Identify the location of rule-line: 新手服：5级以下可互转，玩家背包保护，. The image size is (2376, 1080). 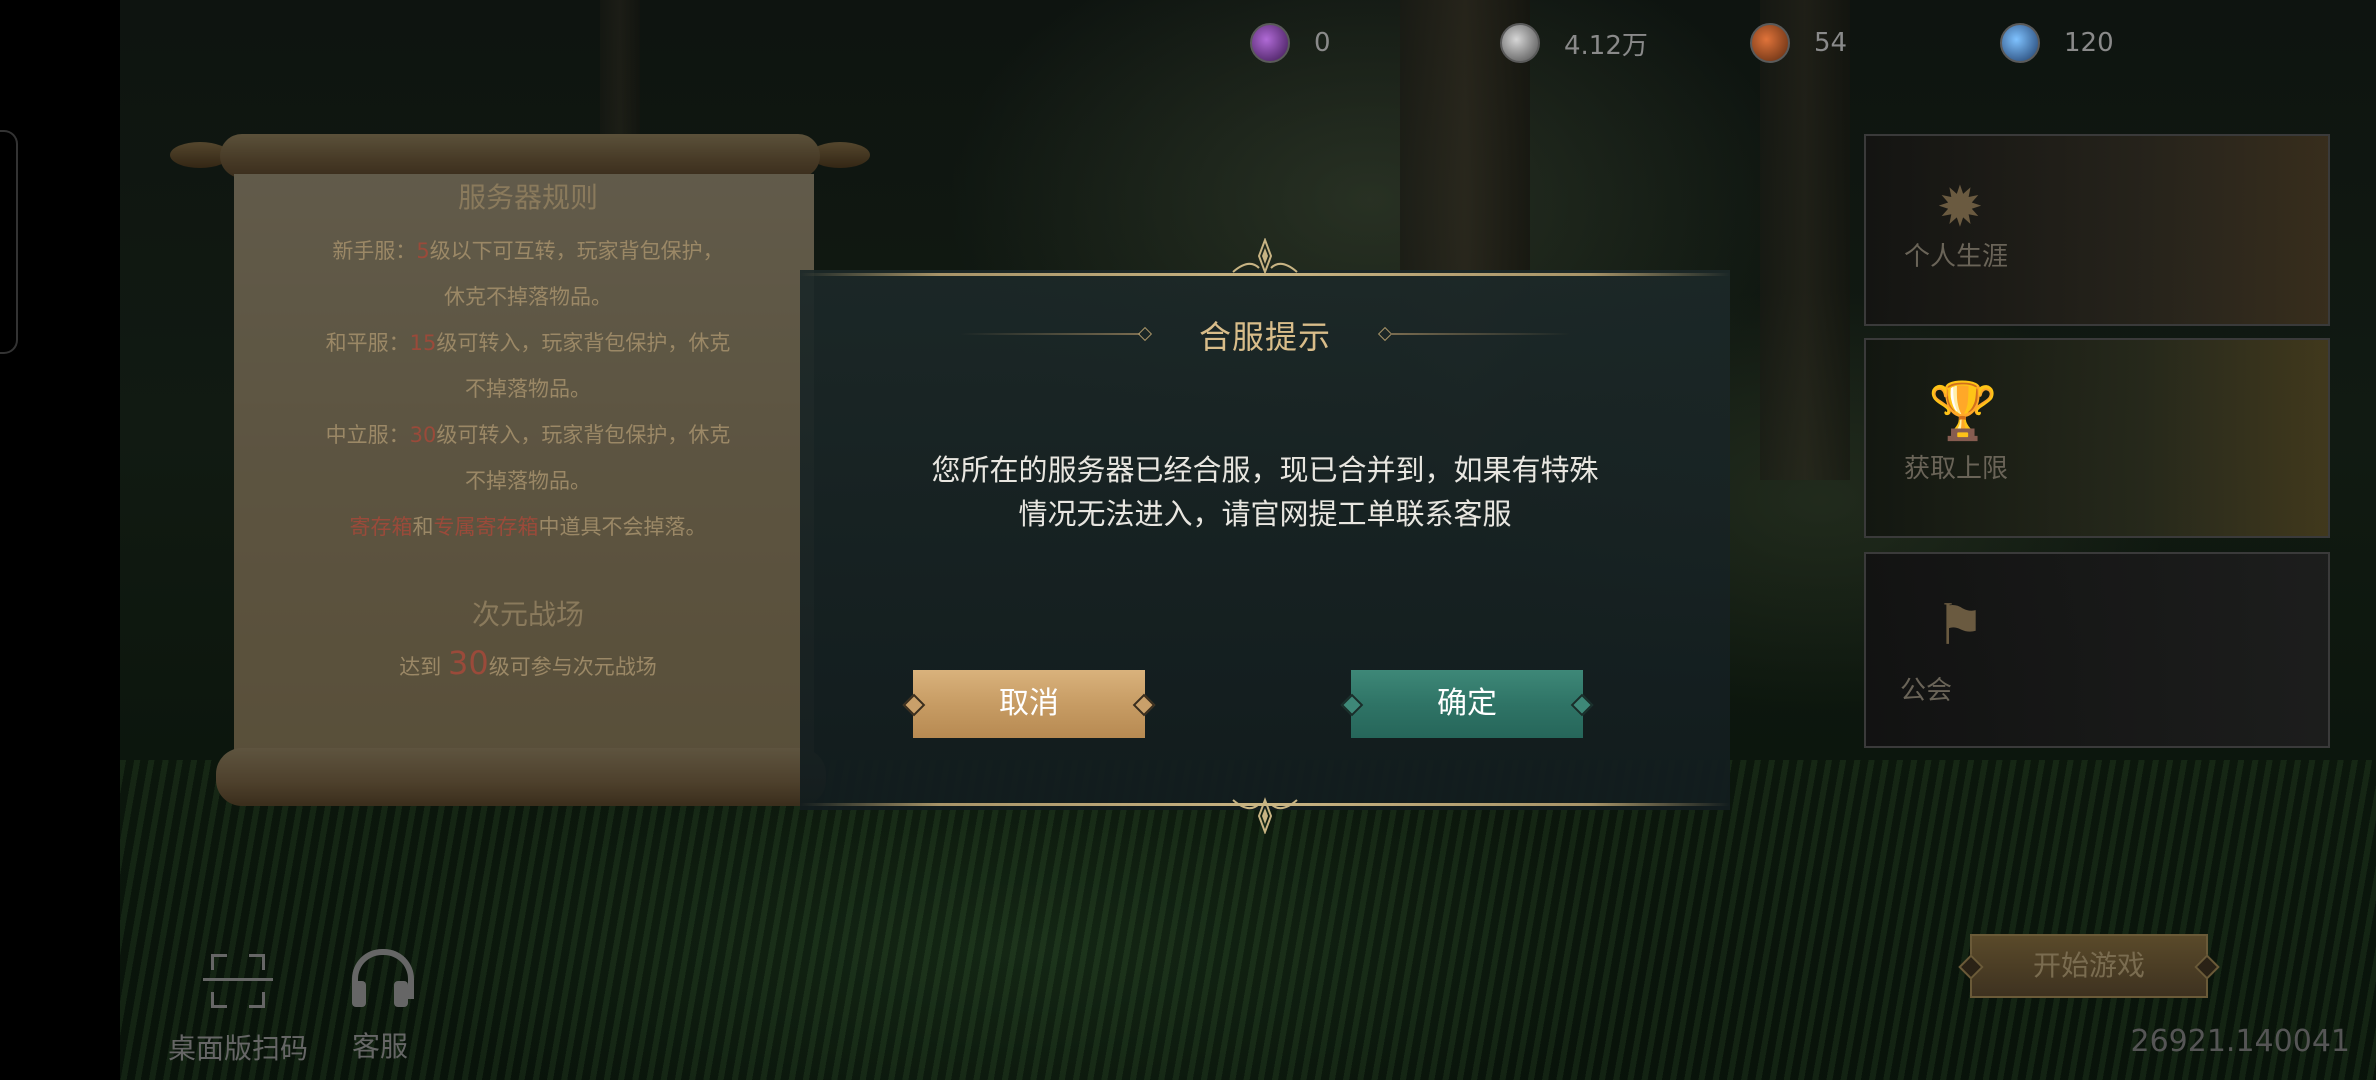
(528, 251).